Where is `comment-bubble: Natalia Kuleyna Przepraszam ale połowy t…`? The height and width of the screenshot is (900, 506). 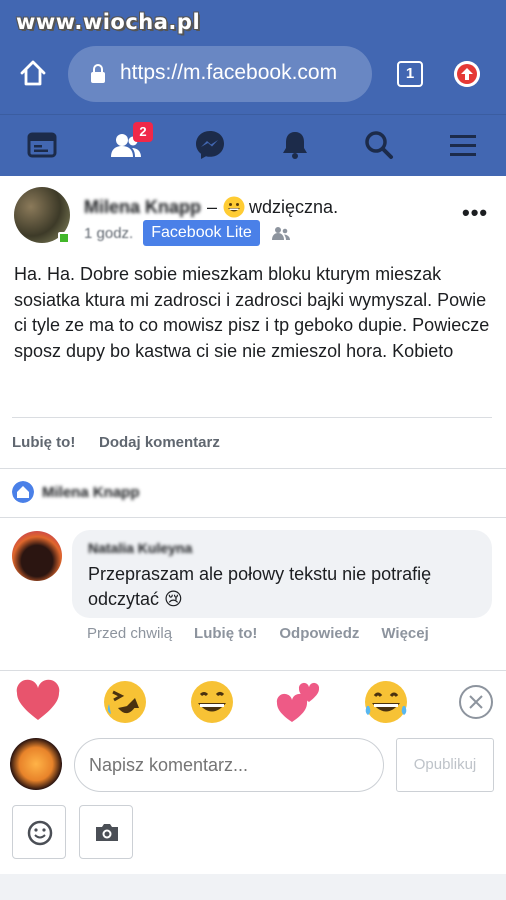
comment-bubble: Natalia Kuleyna Przepraszam ale połowy t… is located at coordinates (282, 574).